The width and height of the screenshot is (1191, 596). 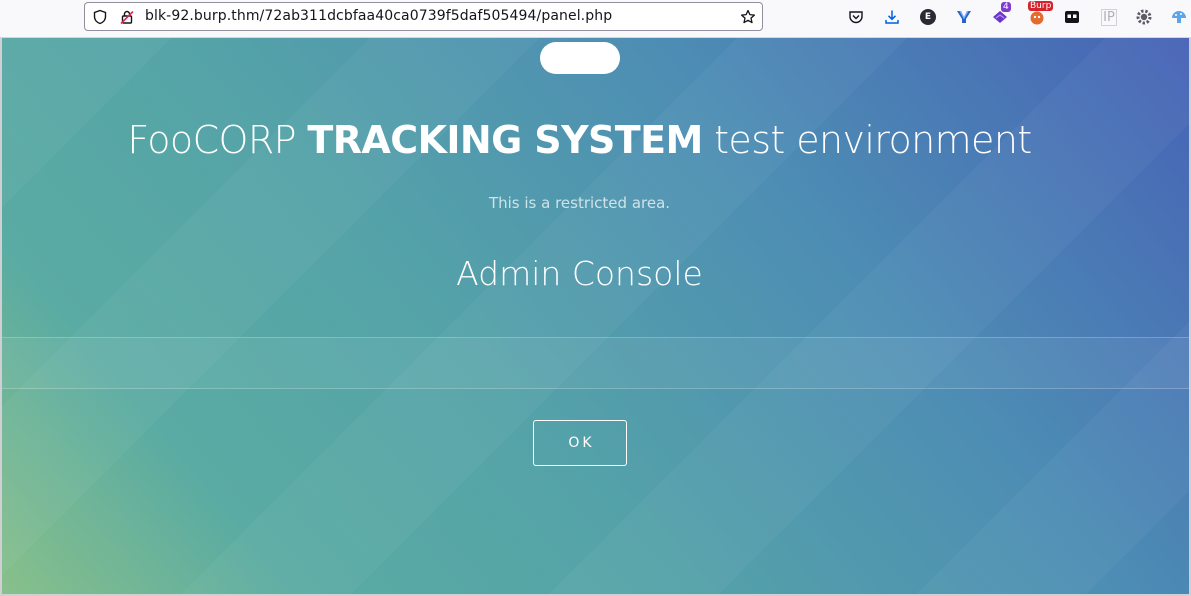 What do you see at coordinates (1001, 14) in the screenshot?
I see `hacktools-icon: 4` at bounding box center [1001, 14].